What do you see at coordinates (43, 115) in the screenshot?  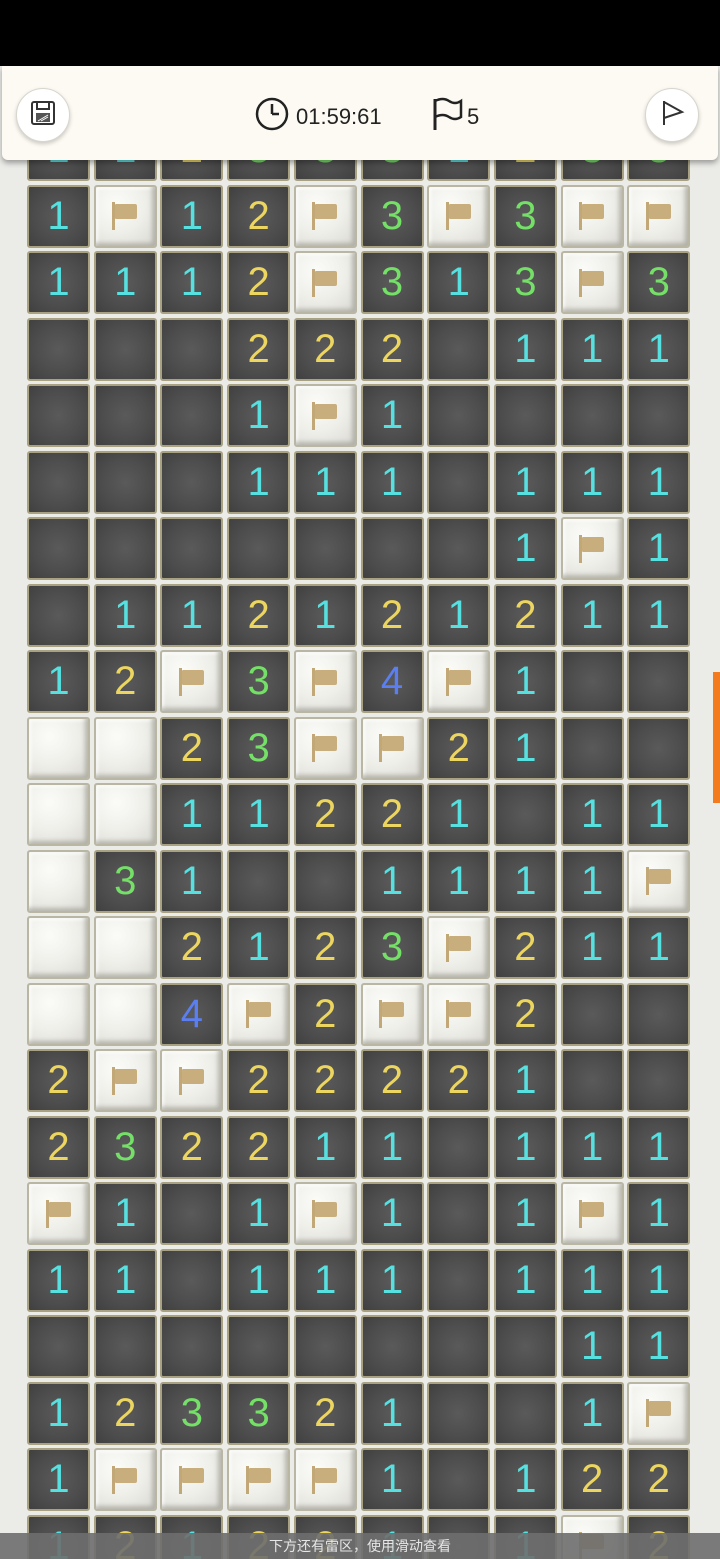 I see `save-button` at bounding box center [43, 115].